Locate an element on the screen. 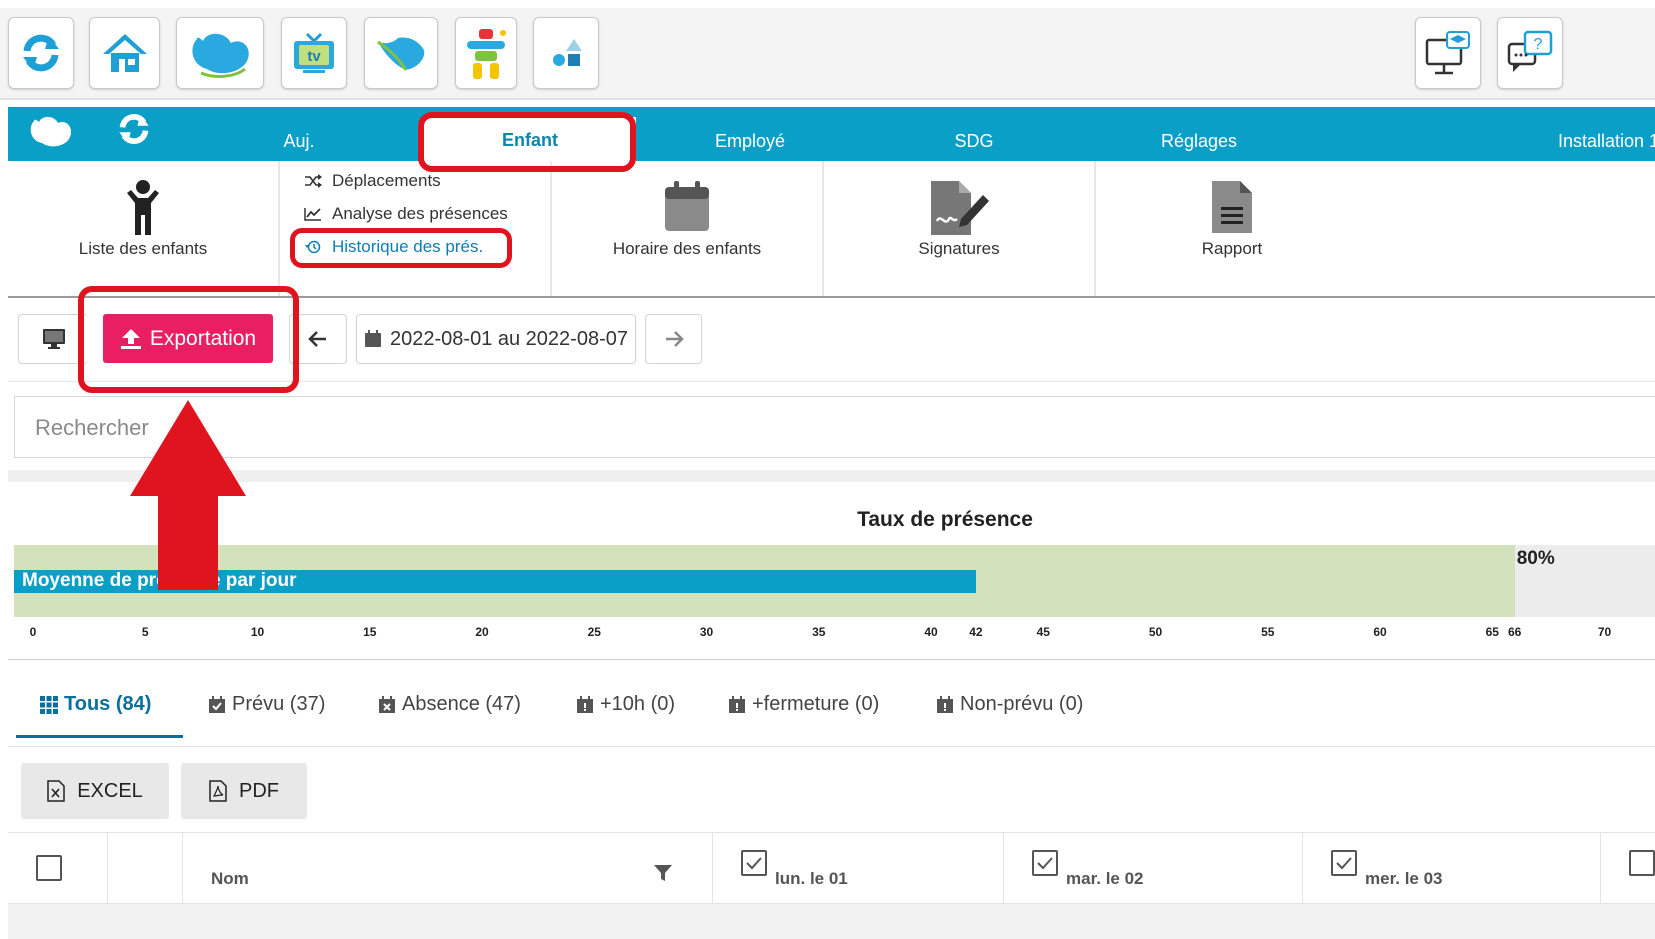  filter-icon is located at coordinates (663, 873).